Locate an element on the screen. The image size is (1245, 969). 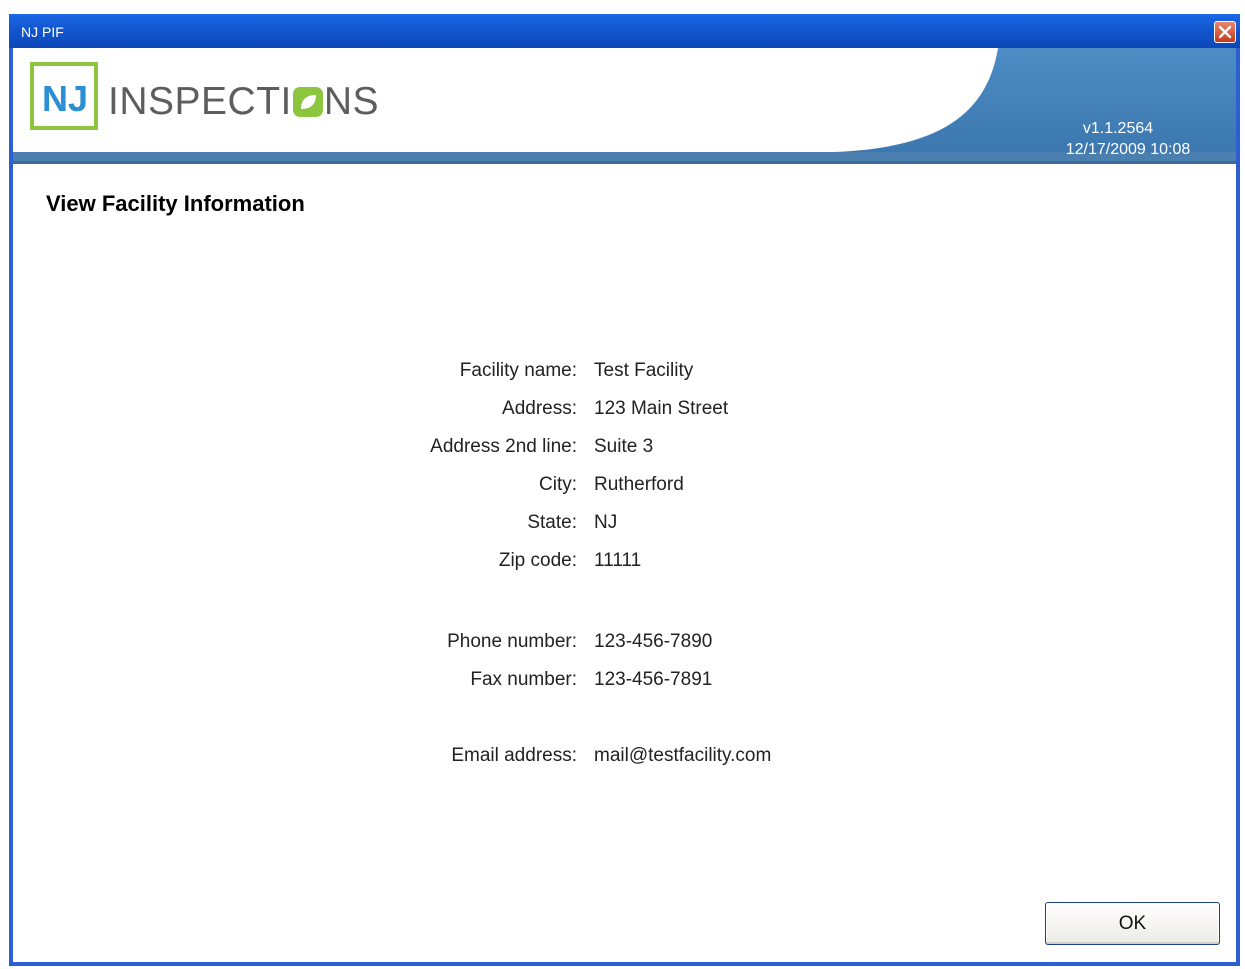
address-2nd-line-value: Suite 3 is located at coordinates (624, 446).